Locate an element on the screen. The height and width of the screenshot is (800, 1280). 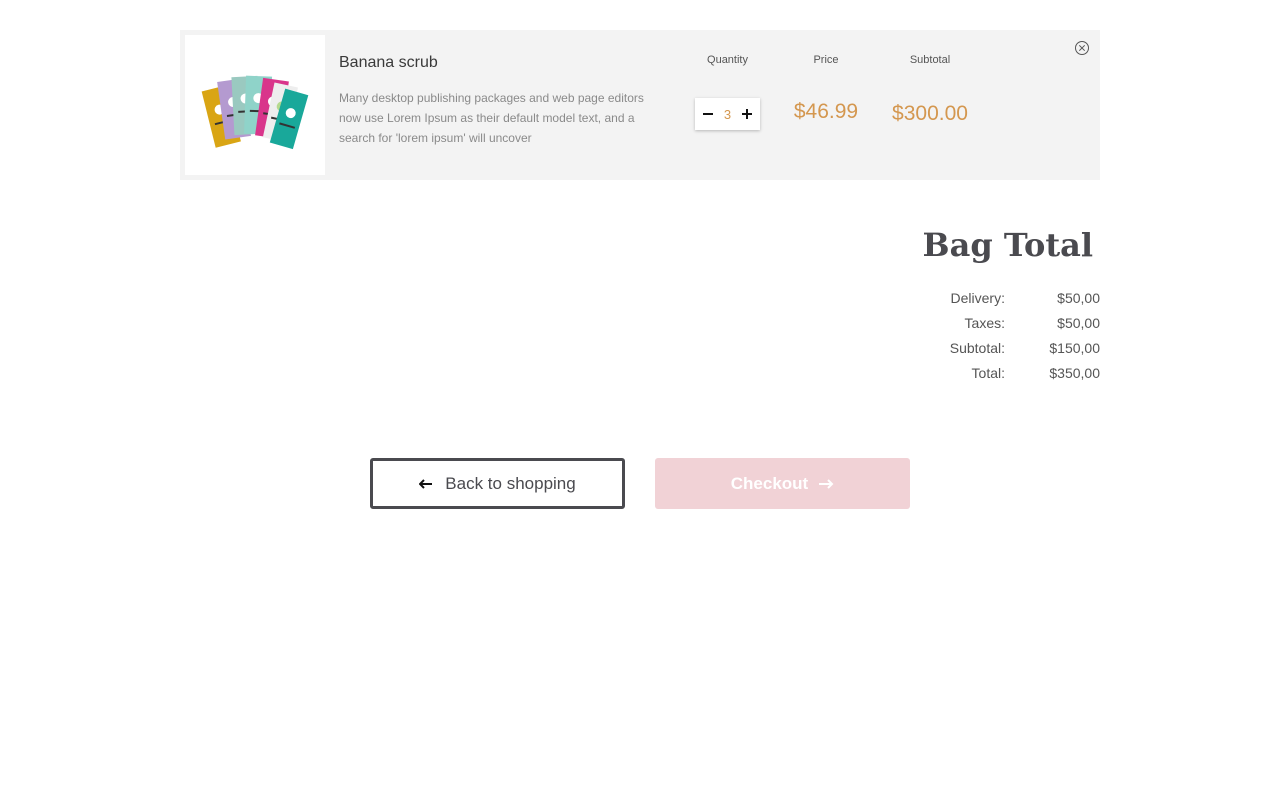
subtotal-label: Subtotal: is located at coordinates (977, 347).